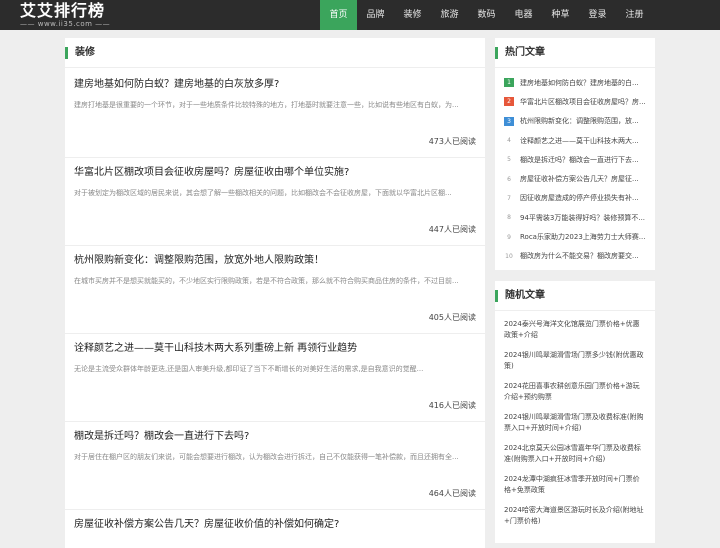 The width and height of the screenshot is (720, 548). Describe the element at coordinates (275, 53) in the screenshot. I see `section-header: 装修` at that location.